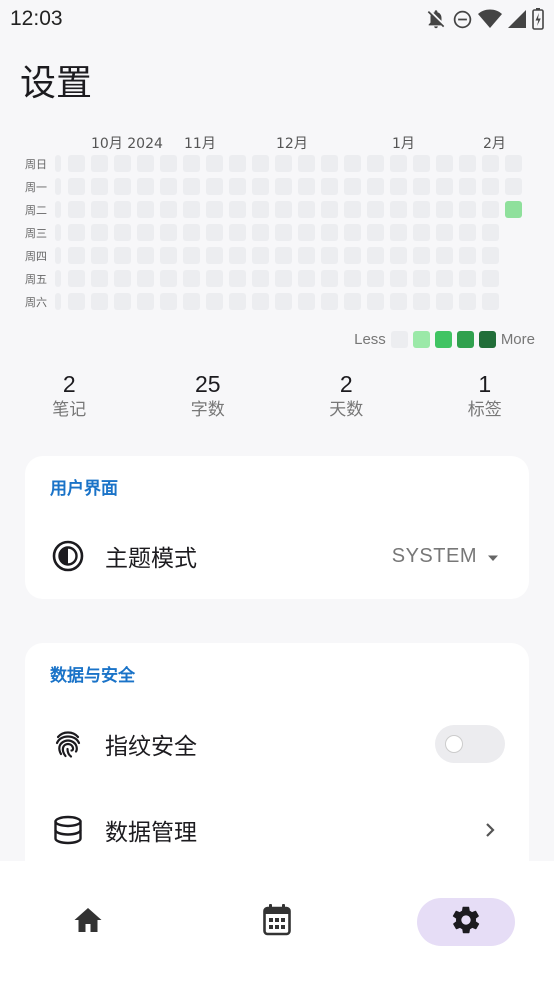 This screenshot has width=554, height=984. I want to click on heatmap-month-label: 11月, so click(200, 144).